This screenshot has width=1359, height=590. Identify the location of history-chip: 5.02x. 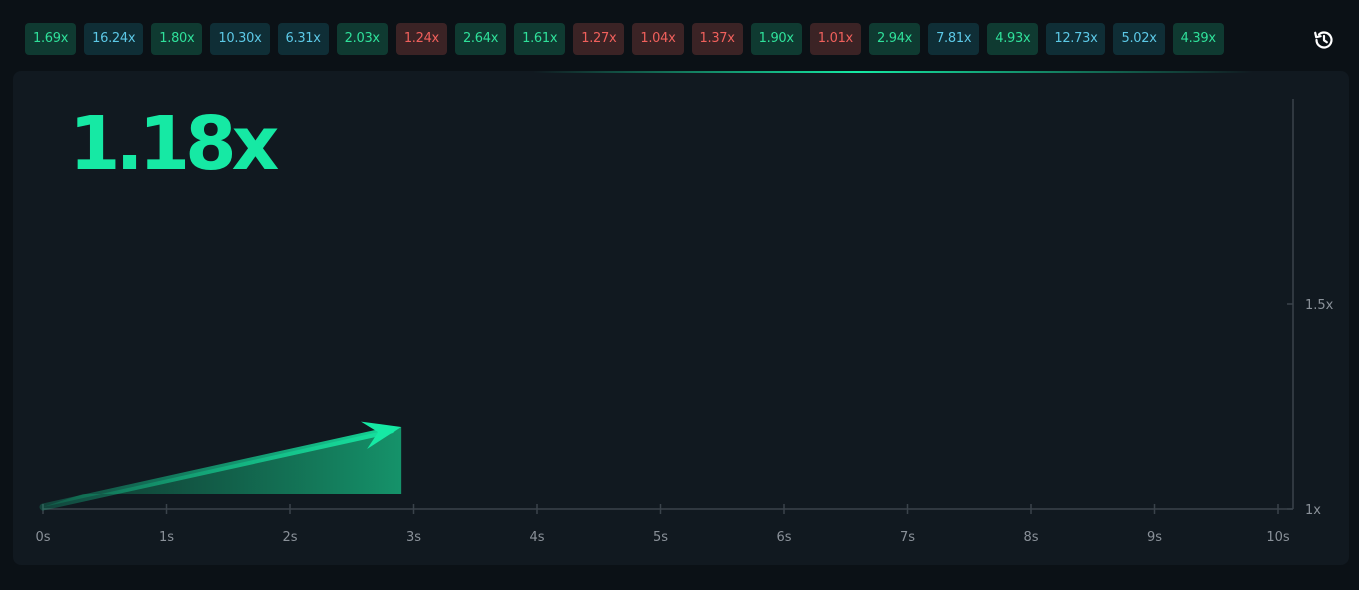
(1139, 39).